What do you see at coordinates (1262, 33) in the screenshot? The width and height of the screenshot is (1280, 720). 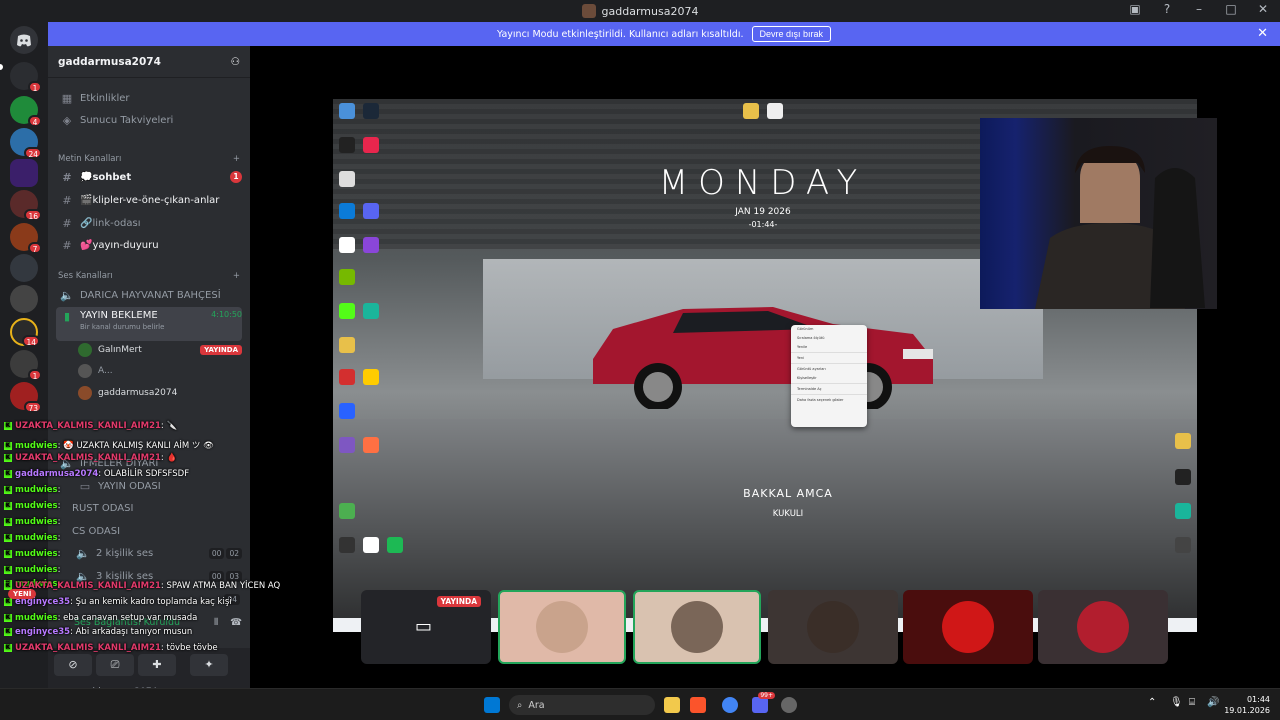 I see `close-banner-icon: ✕` at bounding box center [1262, 33].